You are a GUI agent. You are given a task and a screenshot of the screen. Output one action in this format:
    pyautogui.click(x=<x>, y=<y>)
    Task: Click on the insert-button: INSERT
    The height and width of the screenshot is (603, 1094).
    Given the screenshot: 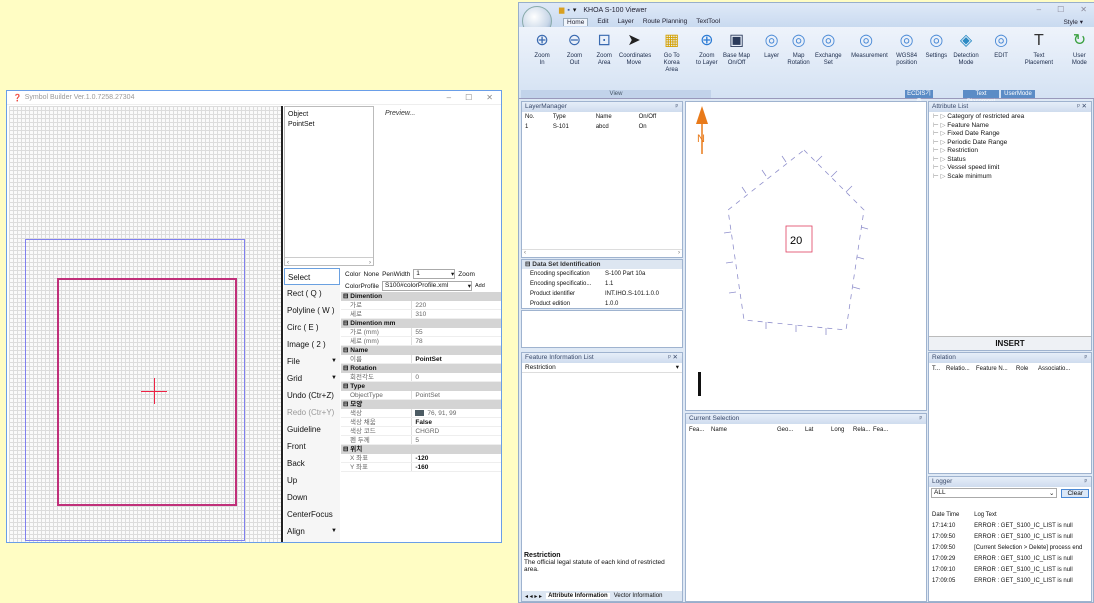 What is the action you would take?
    pyautogui.click(x=1010, y=343)
    